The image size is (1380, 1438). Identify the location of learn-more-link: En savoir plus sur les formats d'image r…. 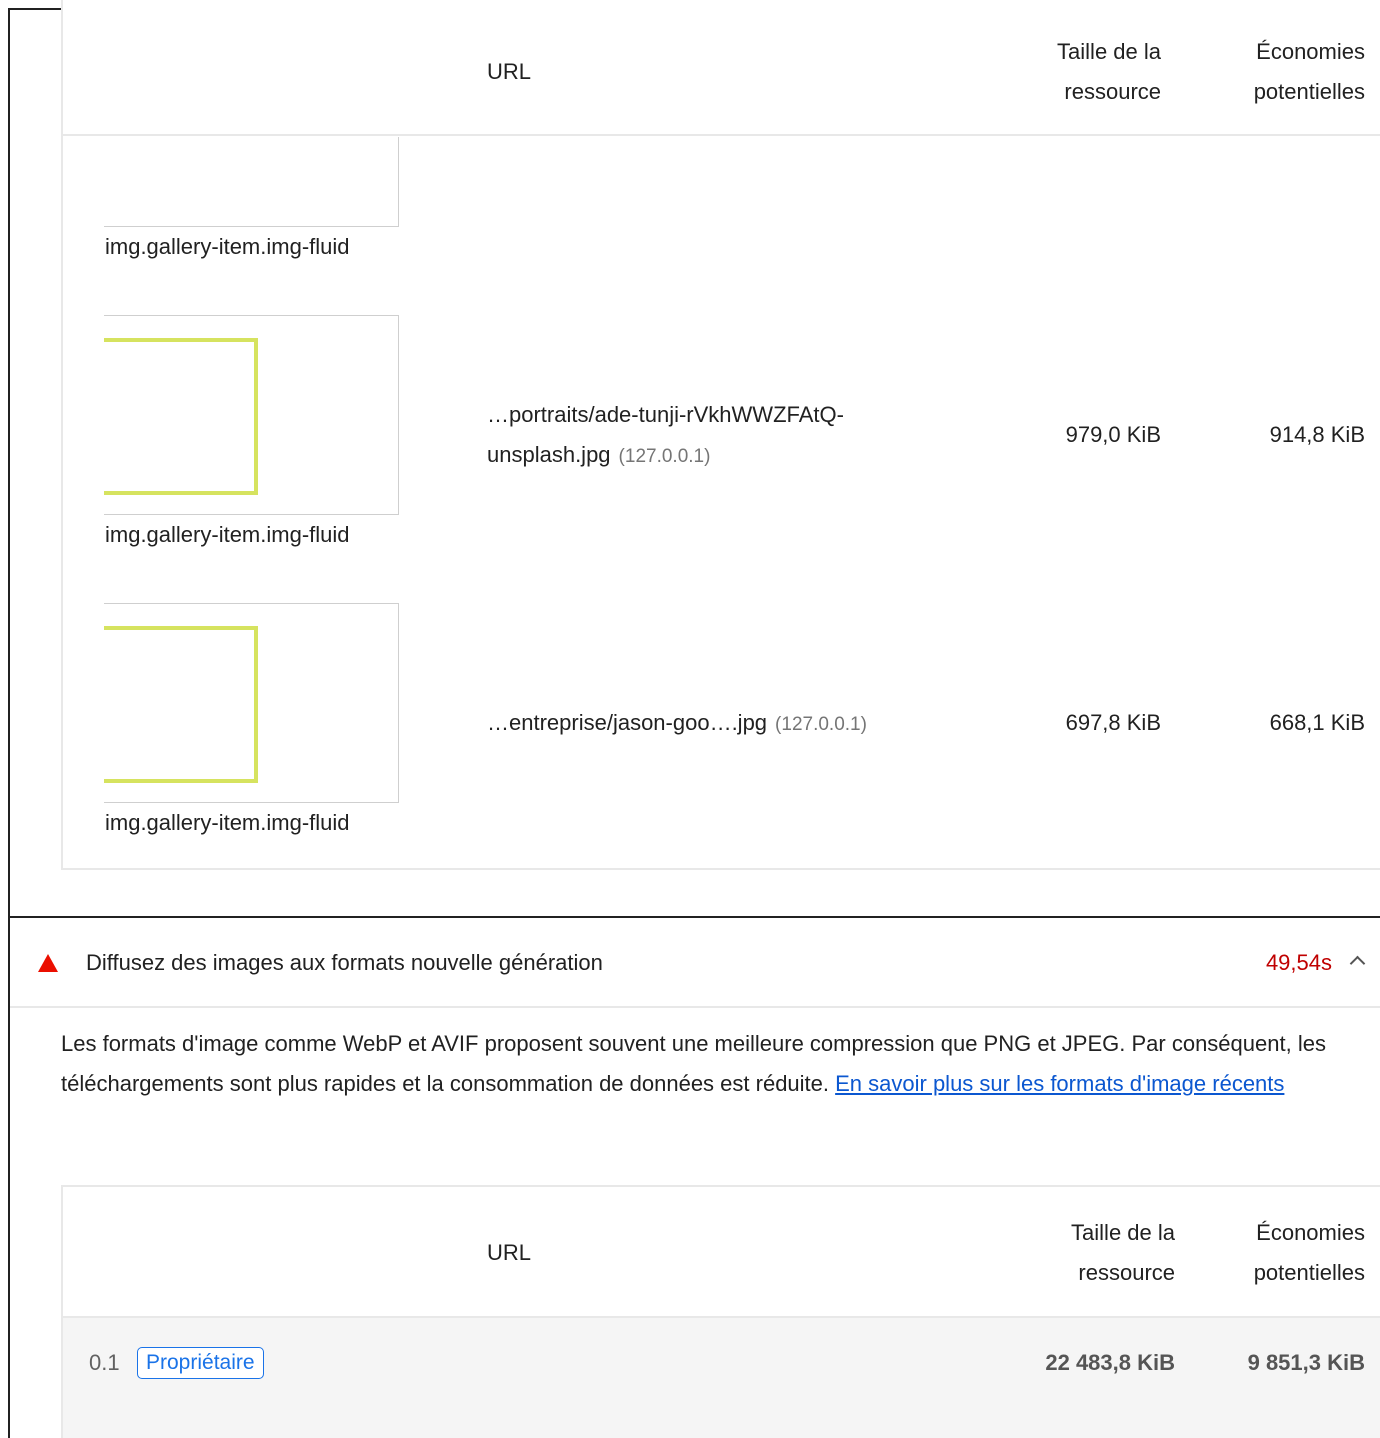
(1059, 1083).